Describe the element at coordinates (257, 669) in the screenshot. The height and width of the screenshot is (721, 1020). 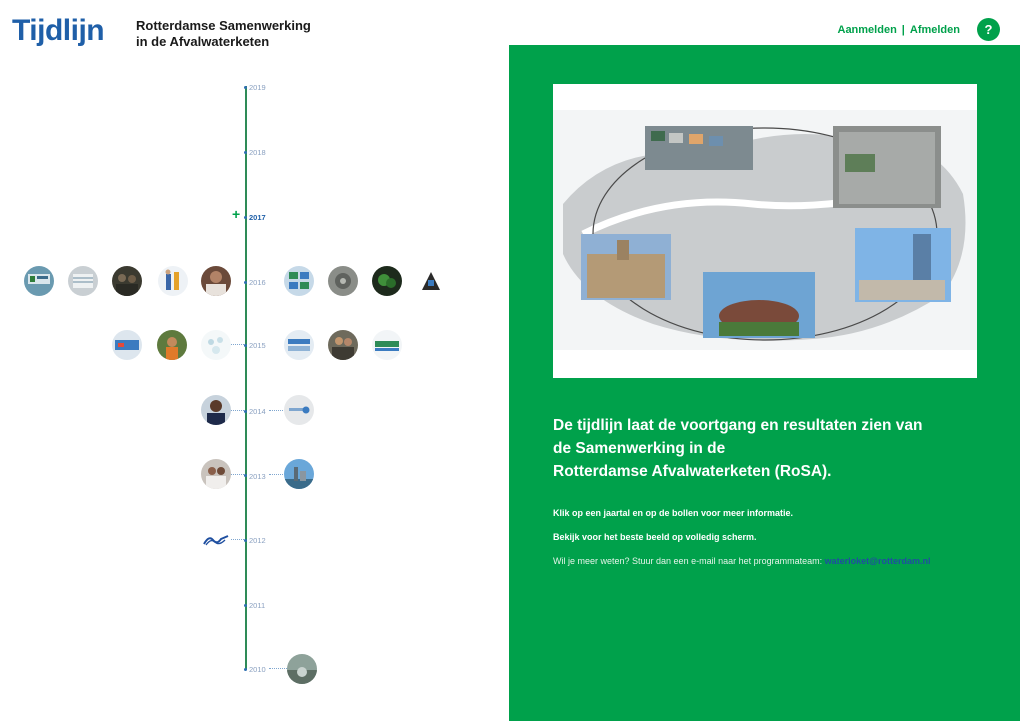
I see `year-2010: 2010` at that location.